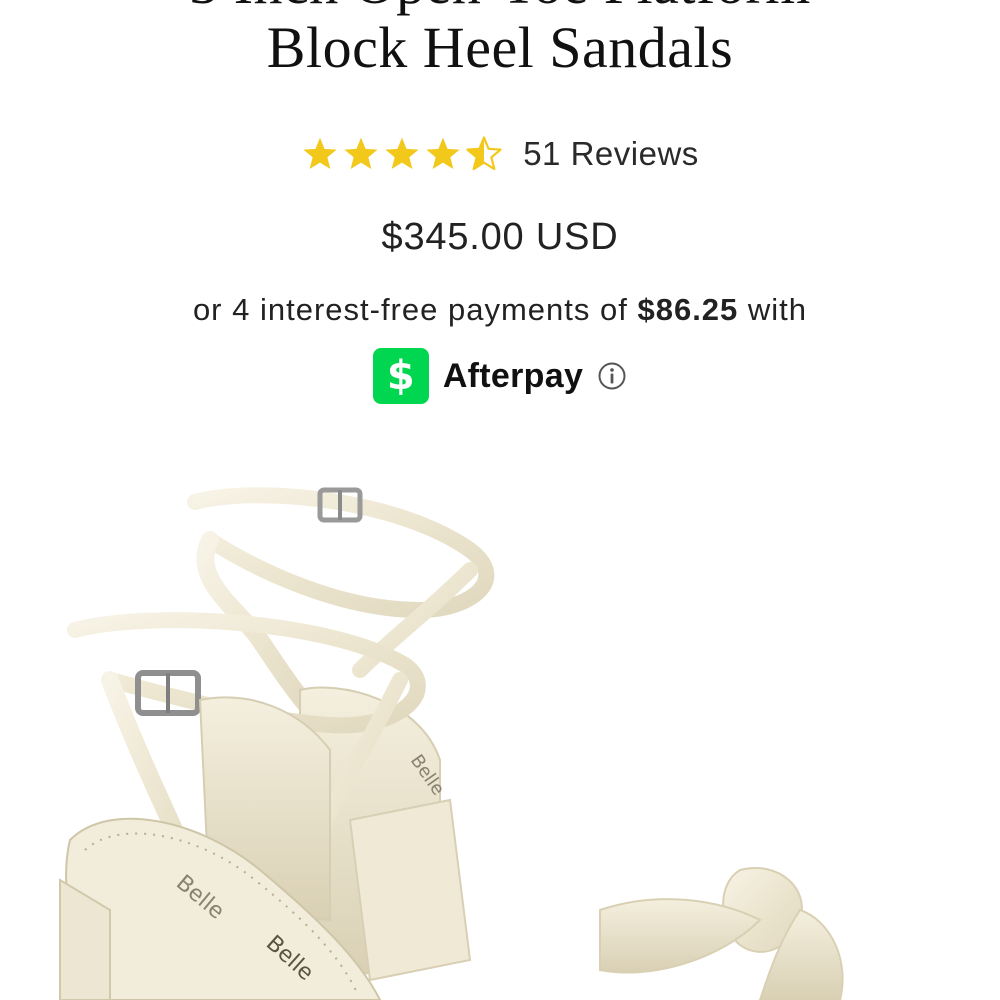  I want to click on star-rating, so click(402, 154).